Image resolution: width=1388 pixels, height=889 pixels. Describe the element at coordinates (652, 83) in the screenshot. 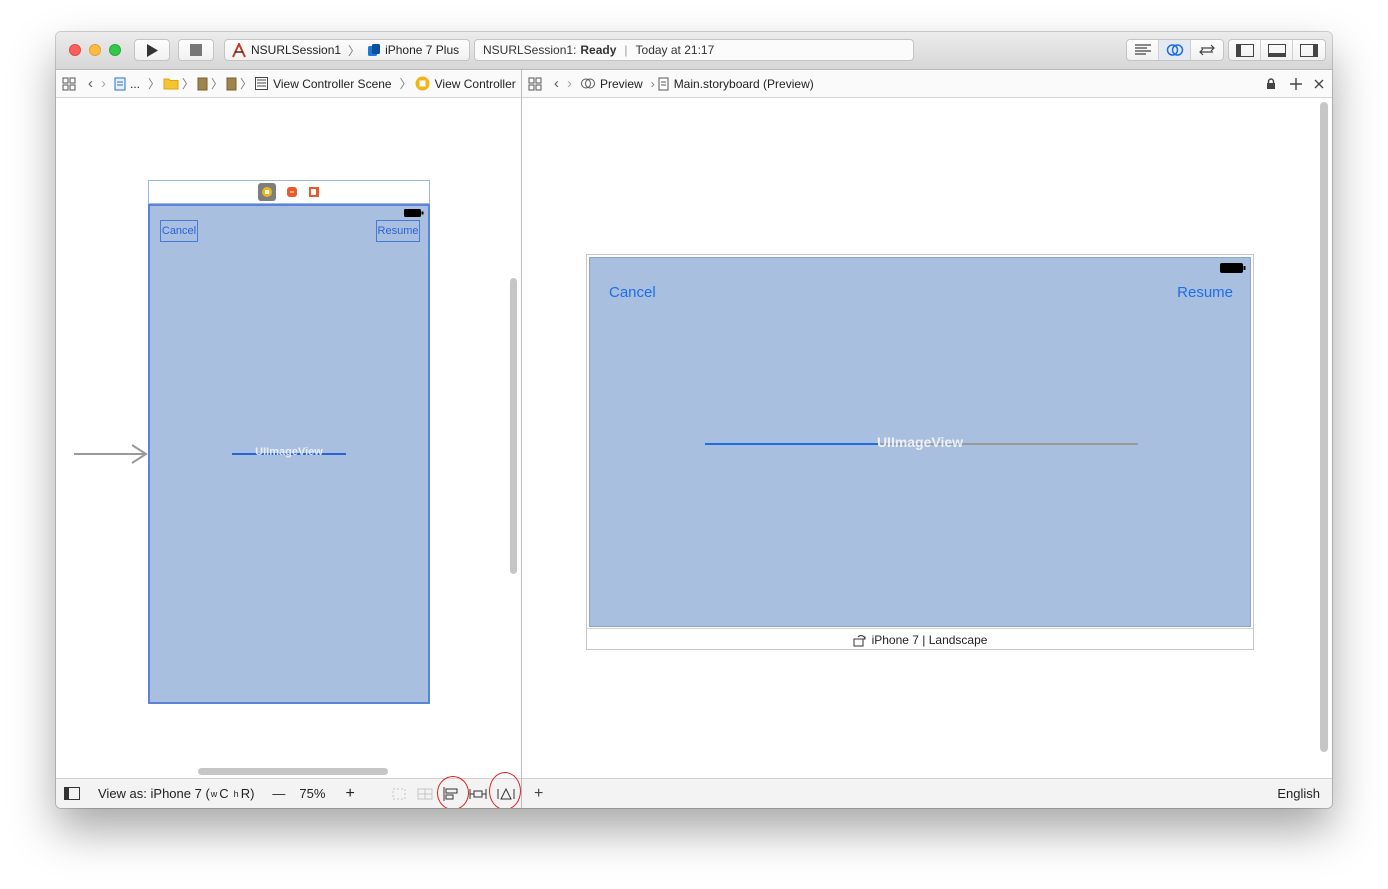

I see `chevron-right-icon: ›` at that location.